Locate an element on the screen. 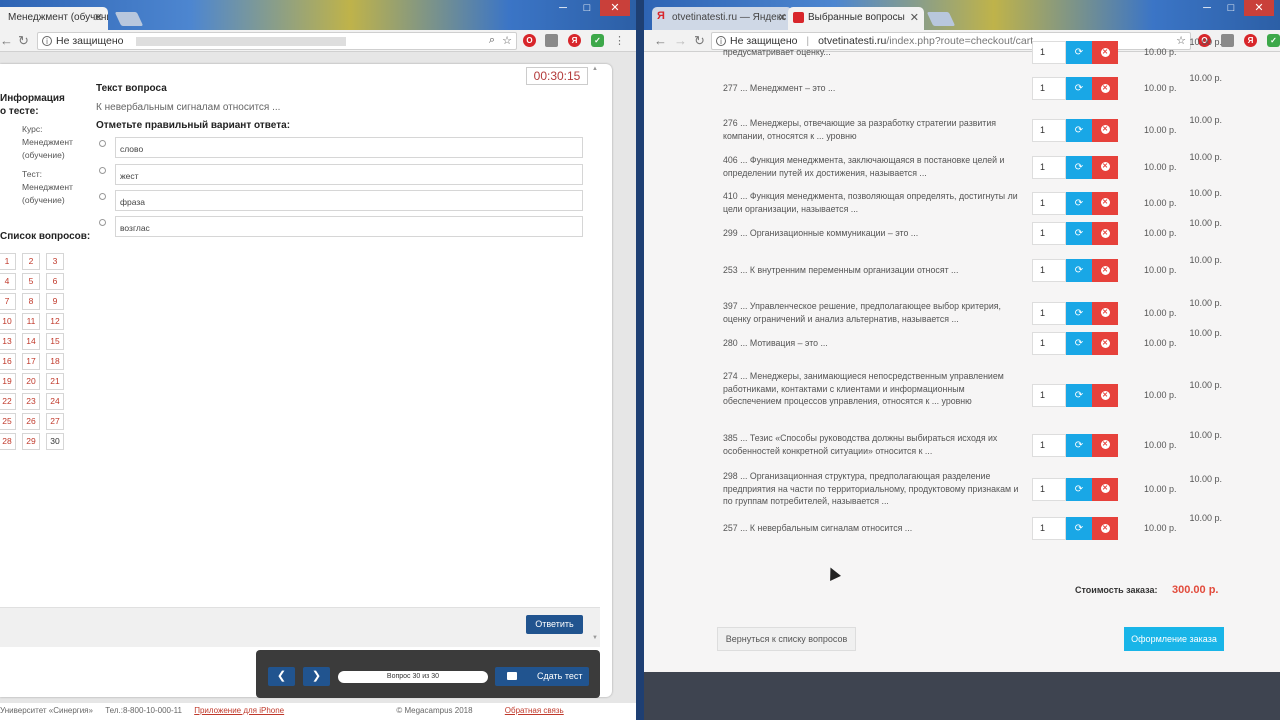 The image size is (1280, 720). option-box: возглас is located at coordinates (349, 226).